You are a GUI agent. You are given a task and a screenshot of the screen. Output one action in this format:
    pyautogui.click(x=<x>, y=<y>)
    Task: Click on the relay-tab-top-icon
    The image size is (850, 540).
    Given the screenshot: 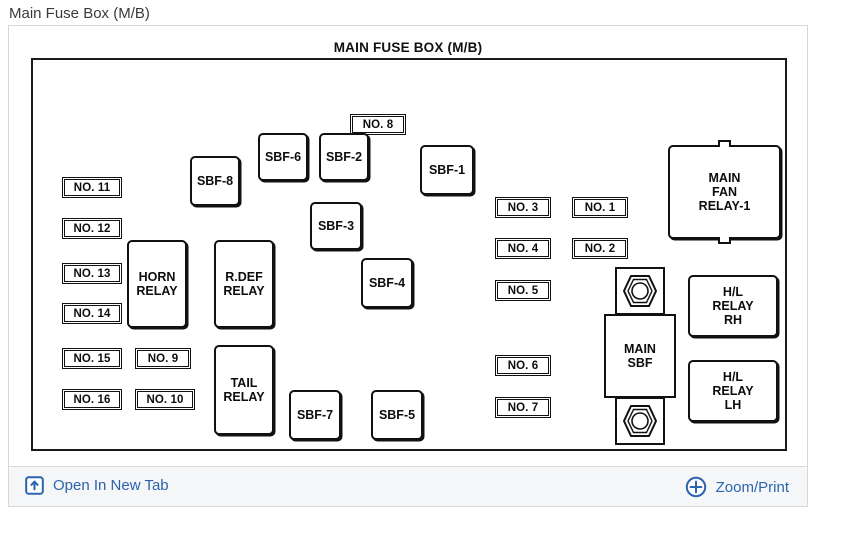 What is the action you would take?
    pyautogui.click(x=724, y=143)
    